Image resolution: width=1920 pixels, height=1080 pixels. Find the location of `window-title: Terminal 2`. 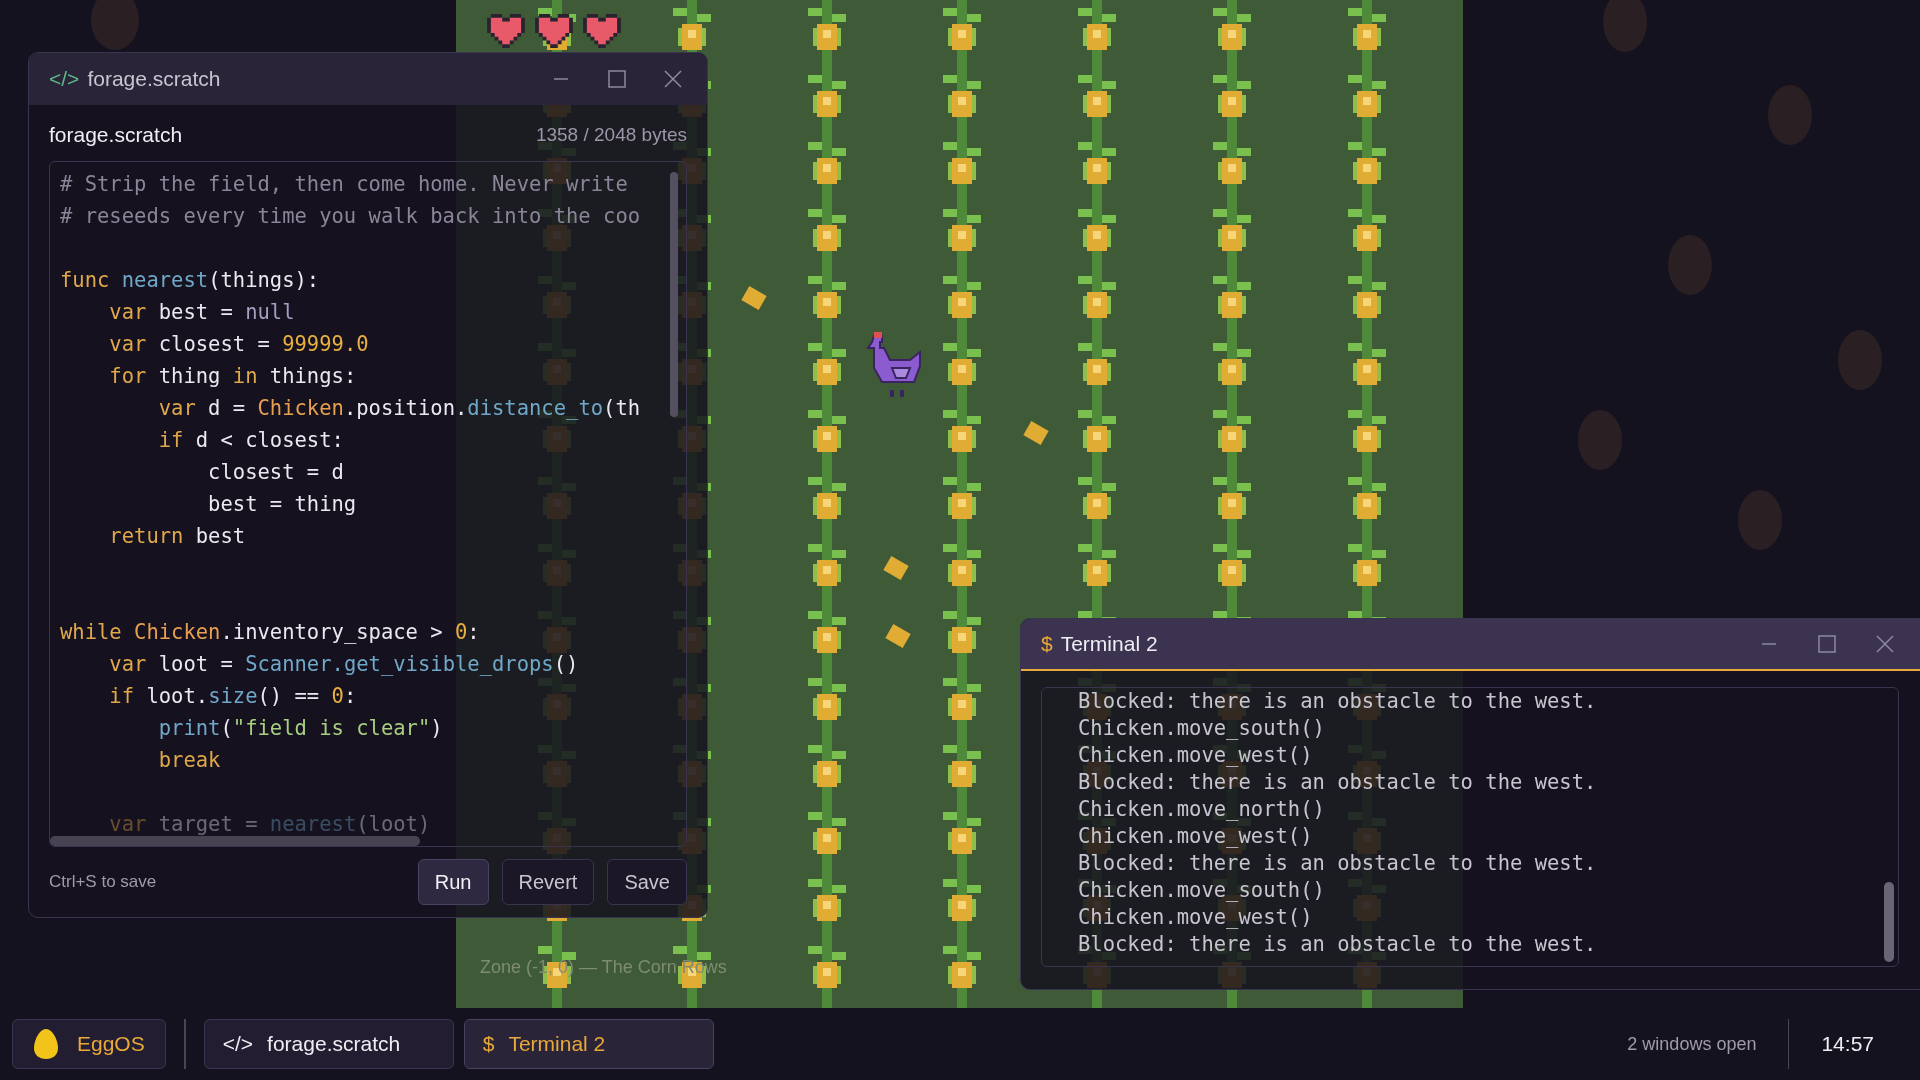

window-title: Terminal 2 is located at coordinates (1109, 644).